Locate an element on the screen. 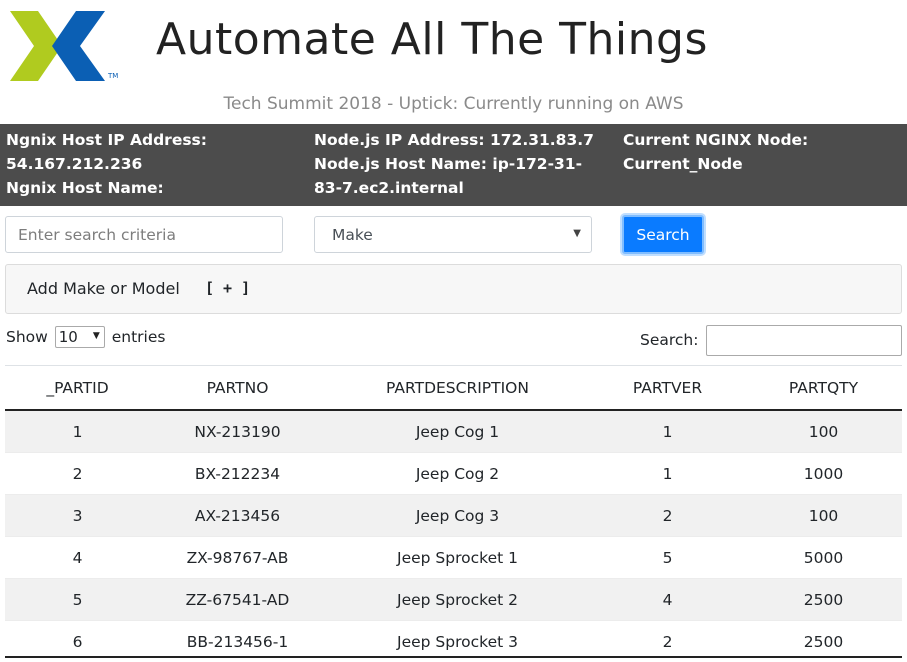  cell-partver: 2 is located at coordinates (667, 515).